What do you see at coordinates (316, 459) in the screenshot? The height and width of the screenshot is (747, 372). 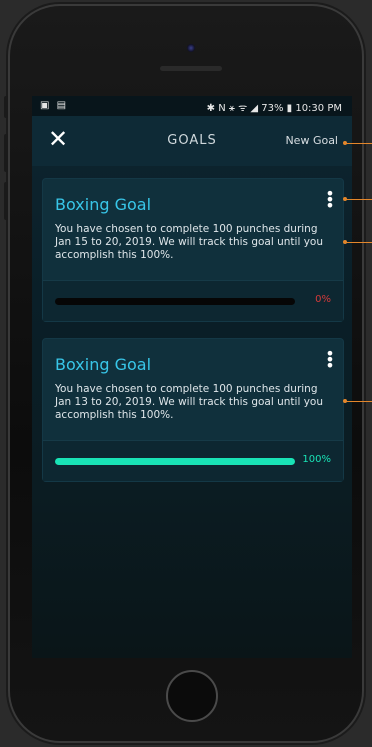 I see `progress-percent: 100%` at bounding box center [316, 459].